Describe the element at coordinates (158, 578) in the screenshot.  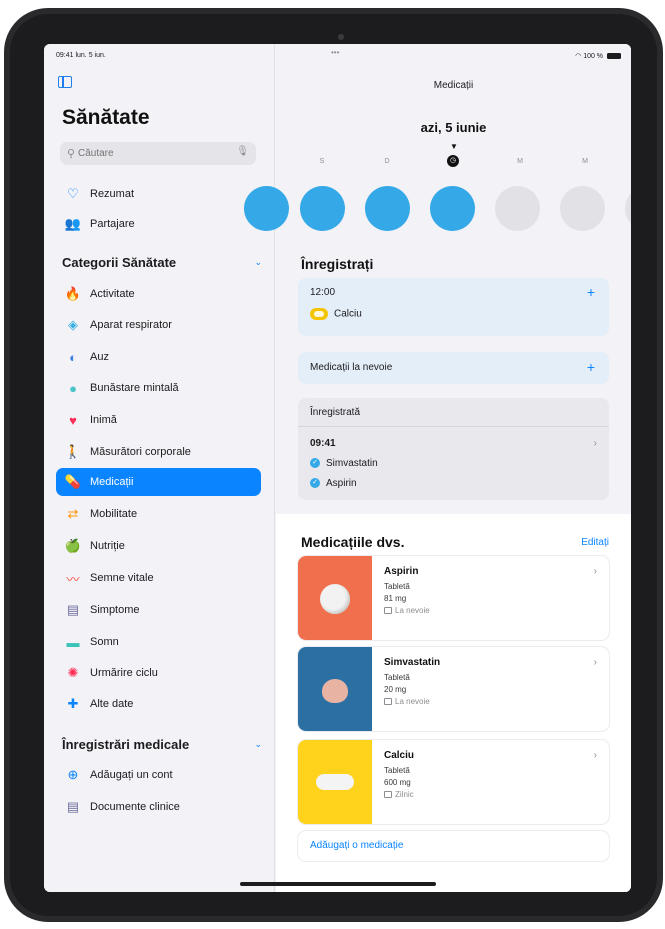
I see `sidebar-item-semne-vitale: 〰 Semne vitale` at that location.